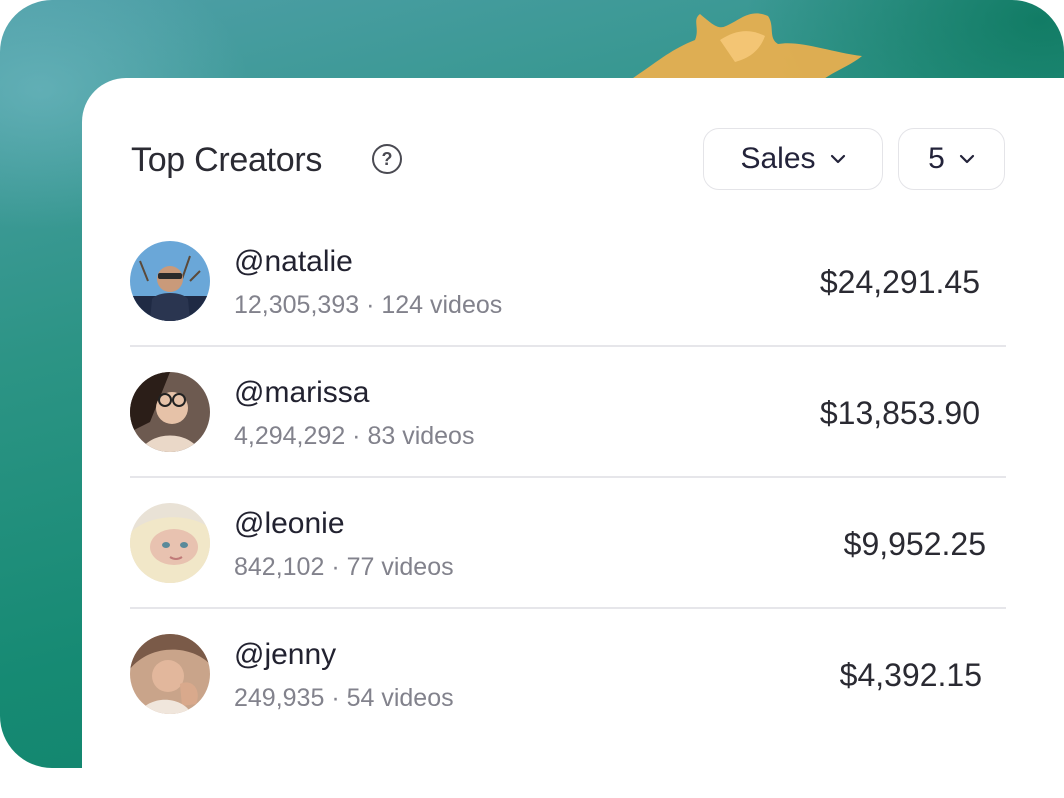 The width and height of the screenshot is (1064, 798). Describe the element at coordinates (279, 698) in the screenshot. I see `follower-count: 249,935` at that location.